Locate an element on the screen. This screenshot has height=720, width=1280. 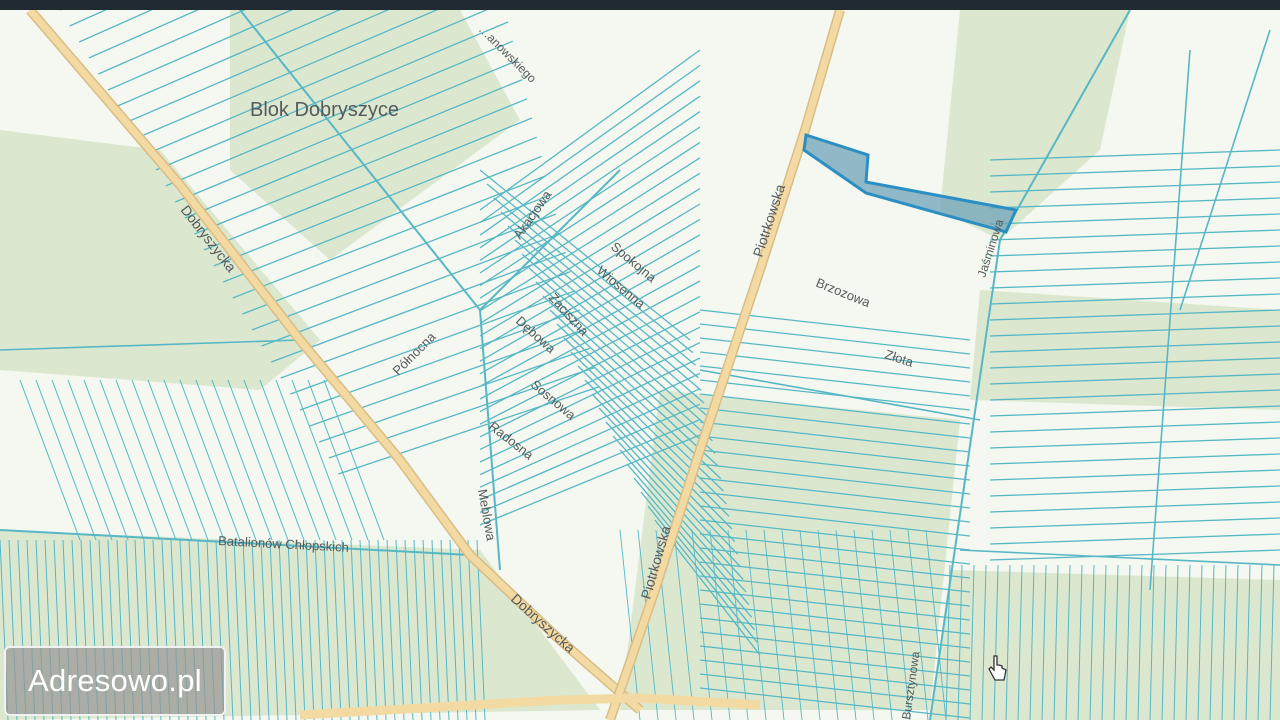
hand-cursor-icon is located at coordinates (997, 668).